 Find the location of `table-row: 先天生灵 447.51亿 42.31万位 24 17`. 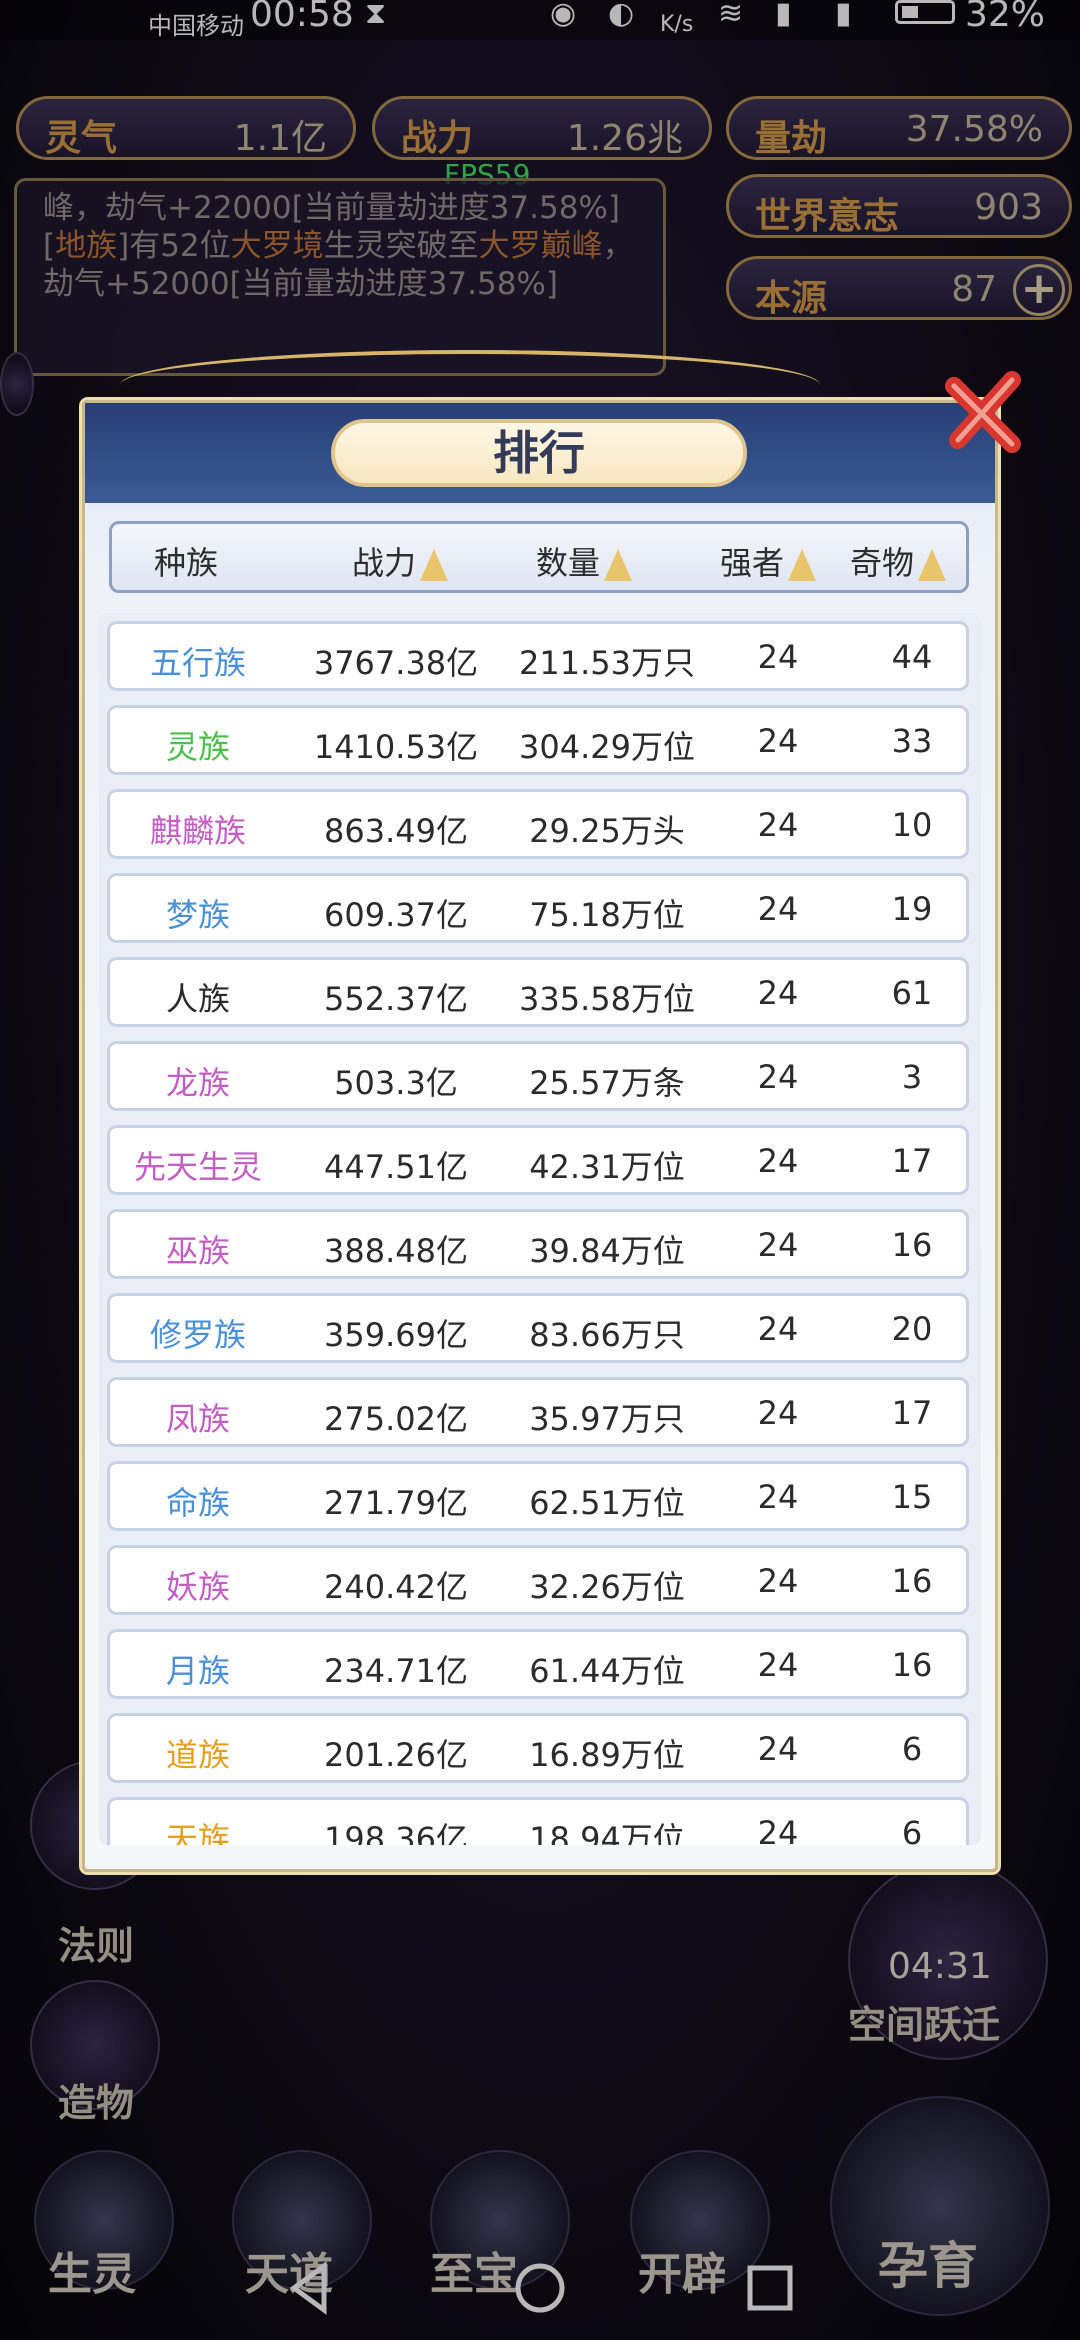

table-row: 先天生灵 447.51亿 42.31万位 24 17 is located at coordinates (538, 1160).